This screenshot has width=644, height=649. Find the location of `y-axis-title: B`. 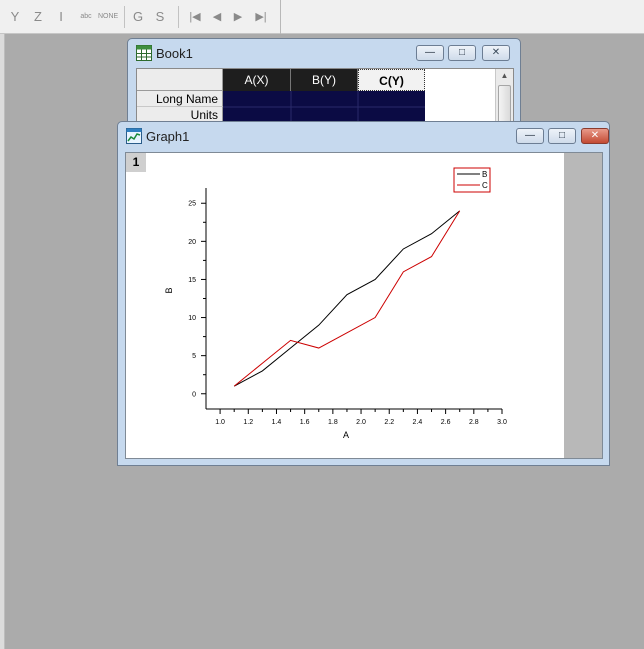

y-axis-title: B is located at coordinates (169, 290).